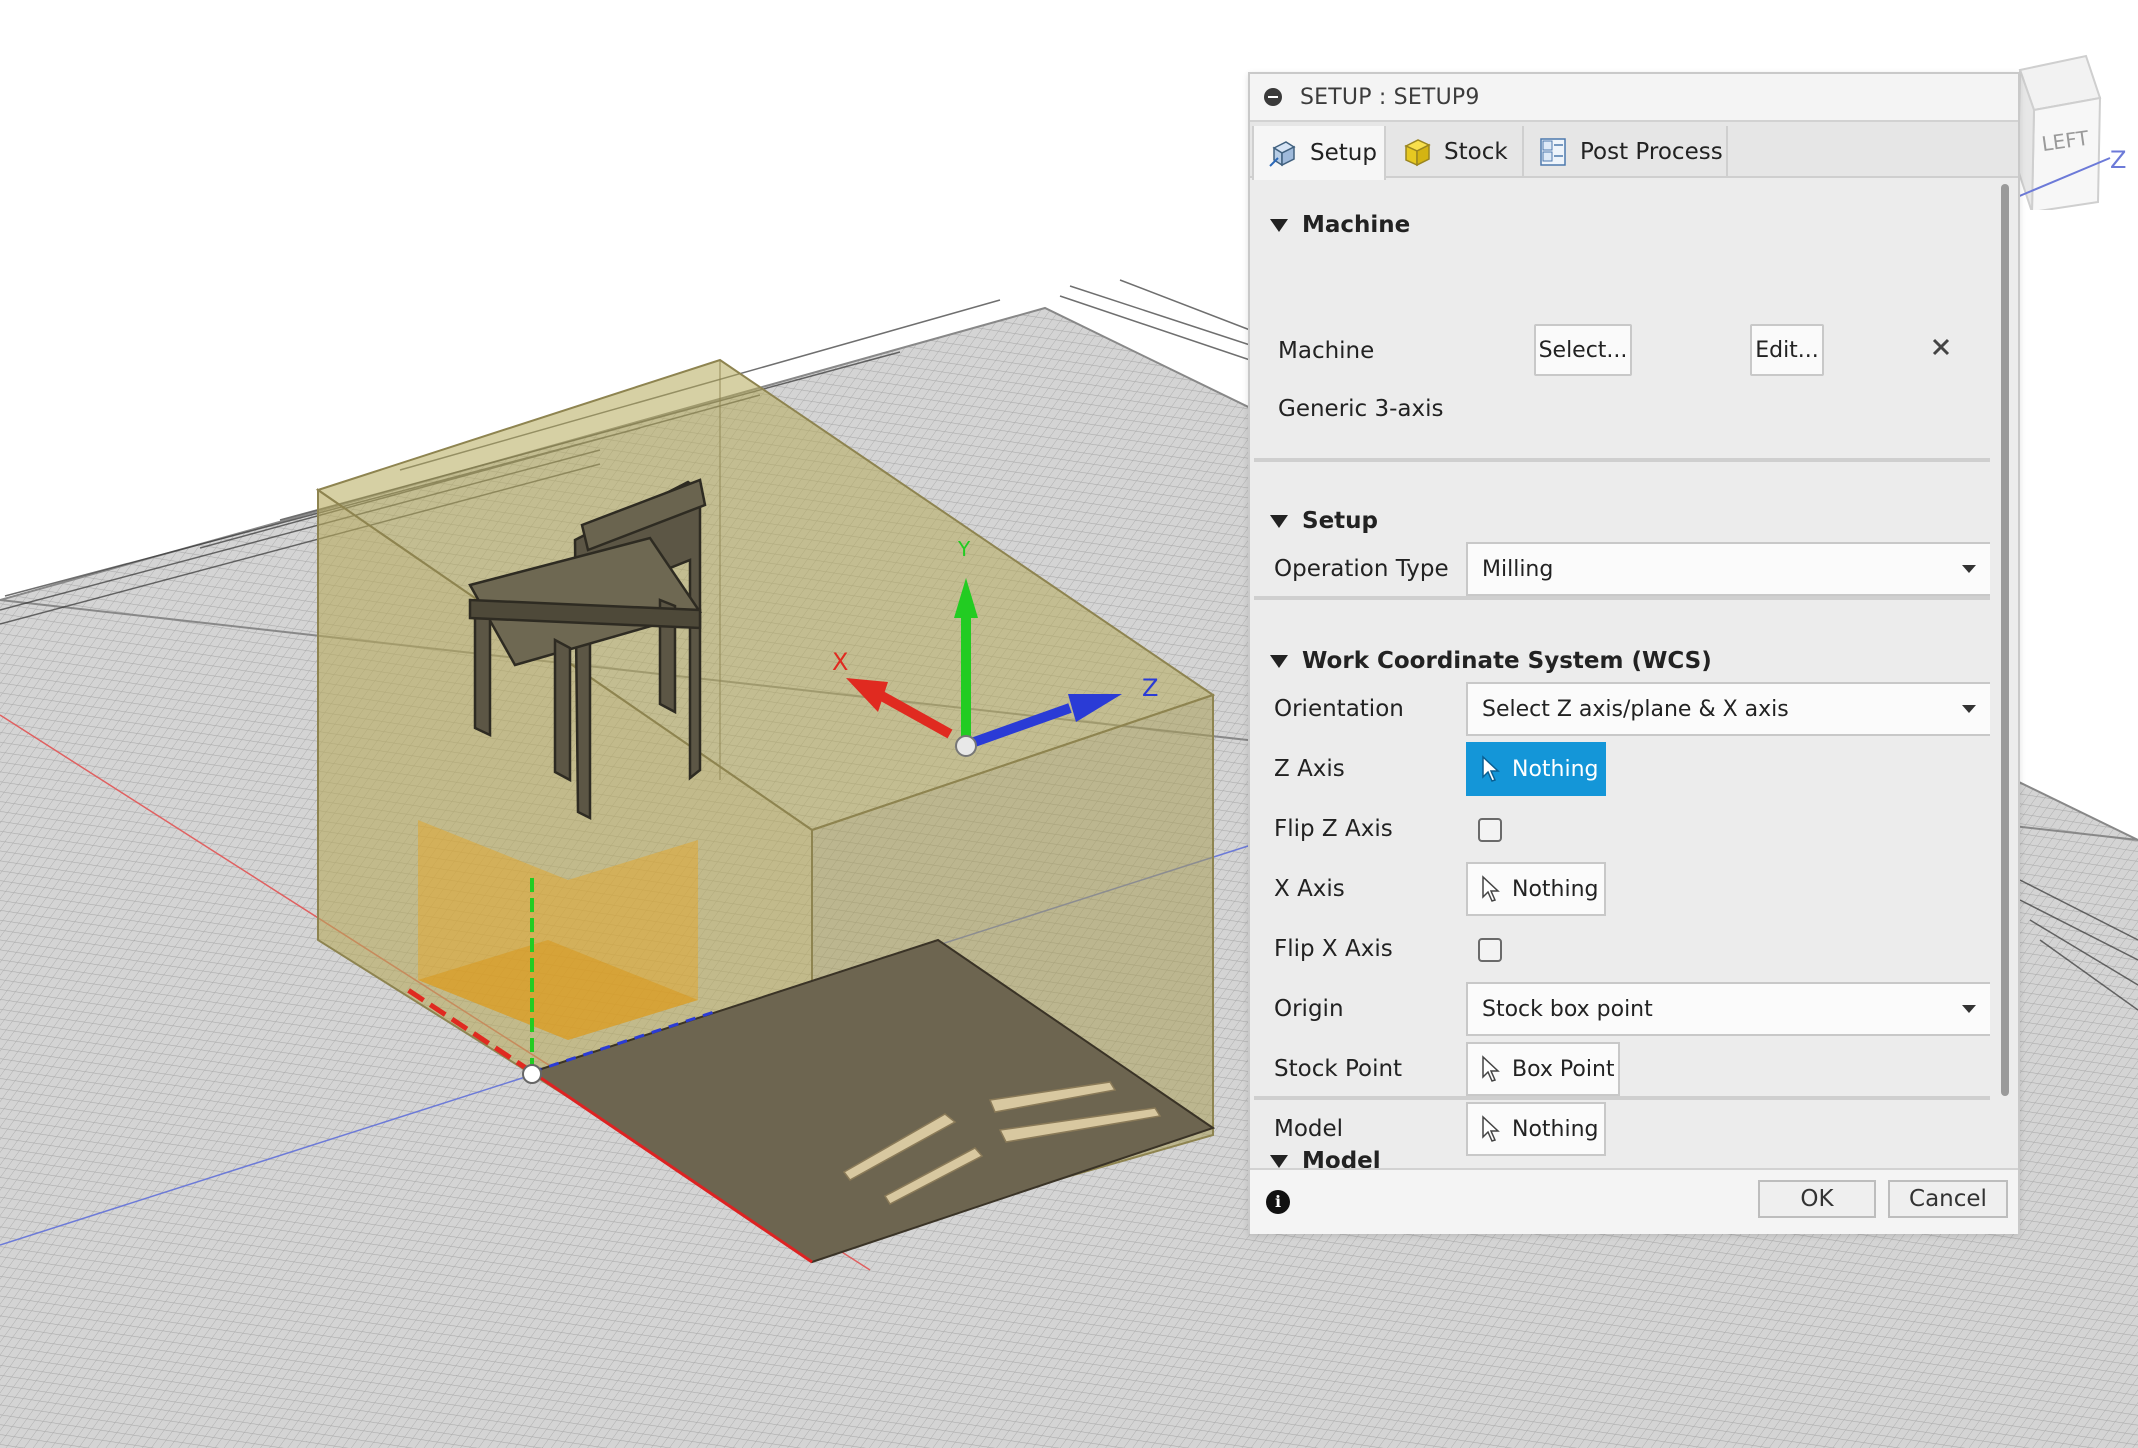  What do you see at coordinates (964, 549) in the screenshot?
I see `y-axis-label: Y` at bounding box center [964, 549].